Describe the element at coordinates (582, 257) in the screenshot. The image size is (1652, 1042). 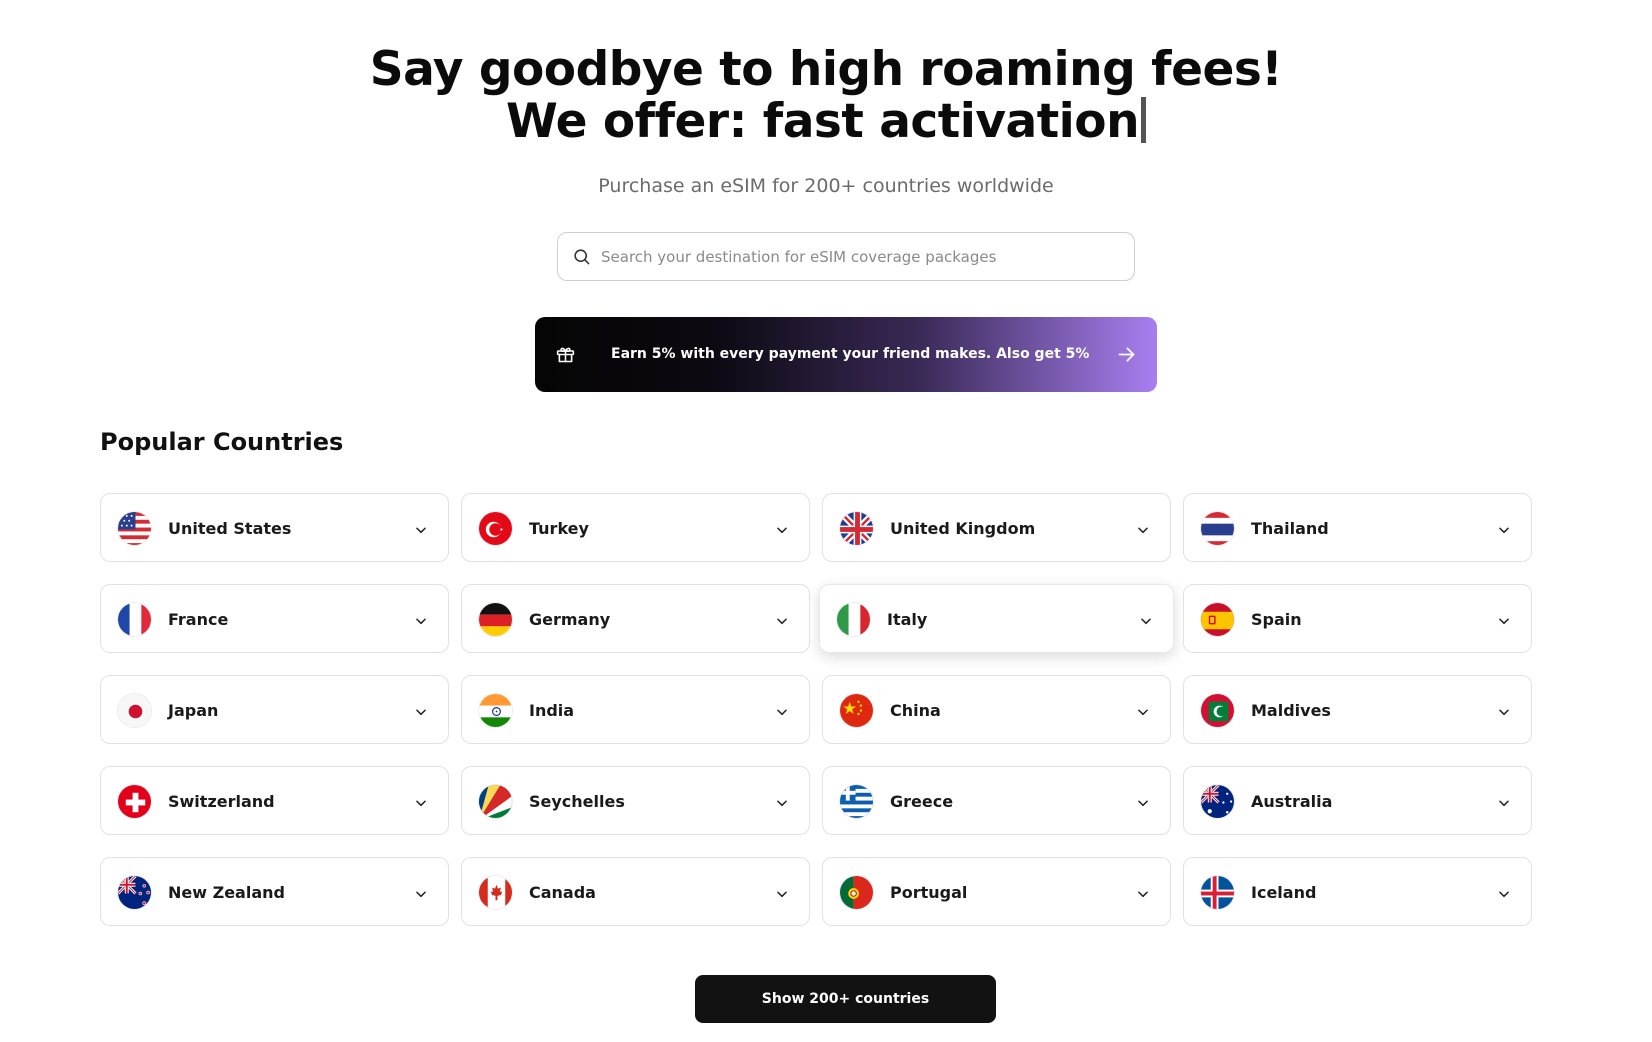
I see `search-icon` at that location.